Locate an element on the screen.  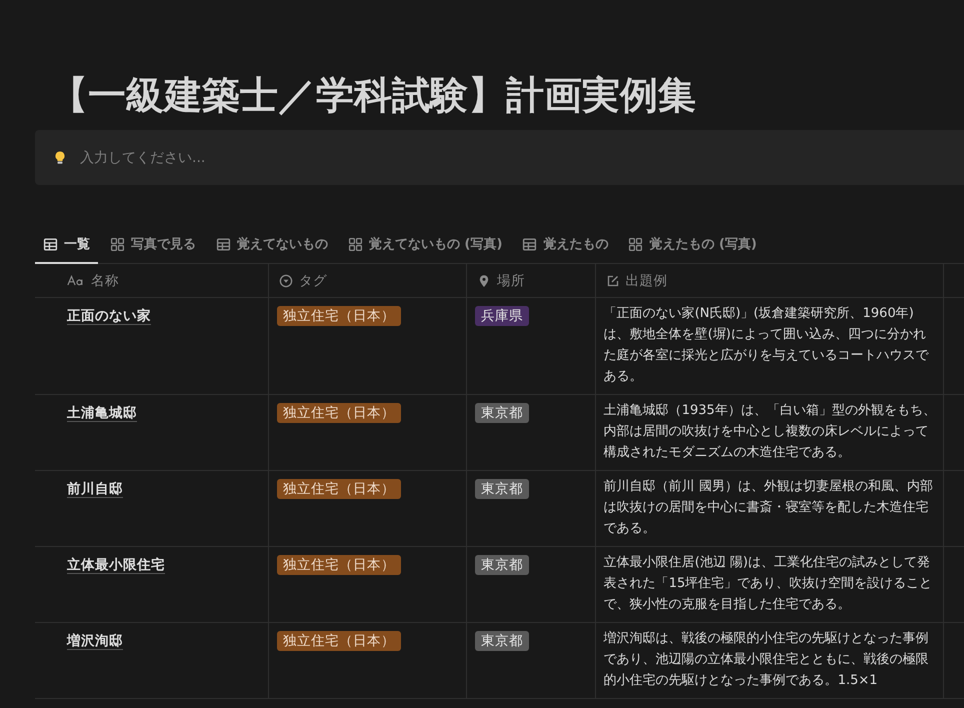
example-text: 土浦亀城邸（1935年）は、「白い箱」型の外観をもち、内部は居間の吹抜けを中心とし複数の床レベルによって構成されたモダニズムの木造住宅である。 is located at coordinates (770, 432).